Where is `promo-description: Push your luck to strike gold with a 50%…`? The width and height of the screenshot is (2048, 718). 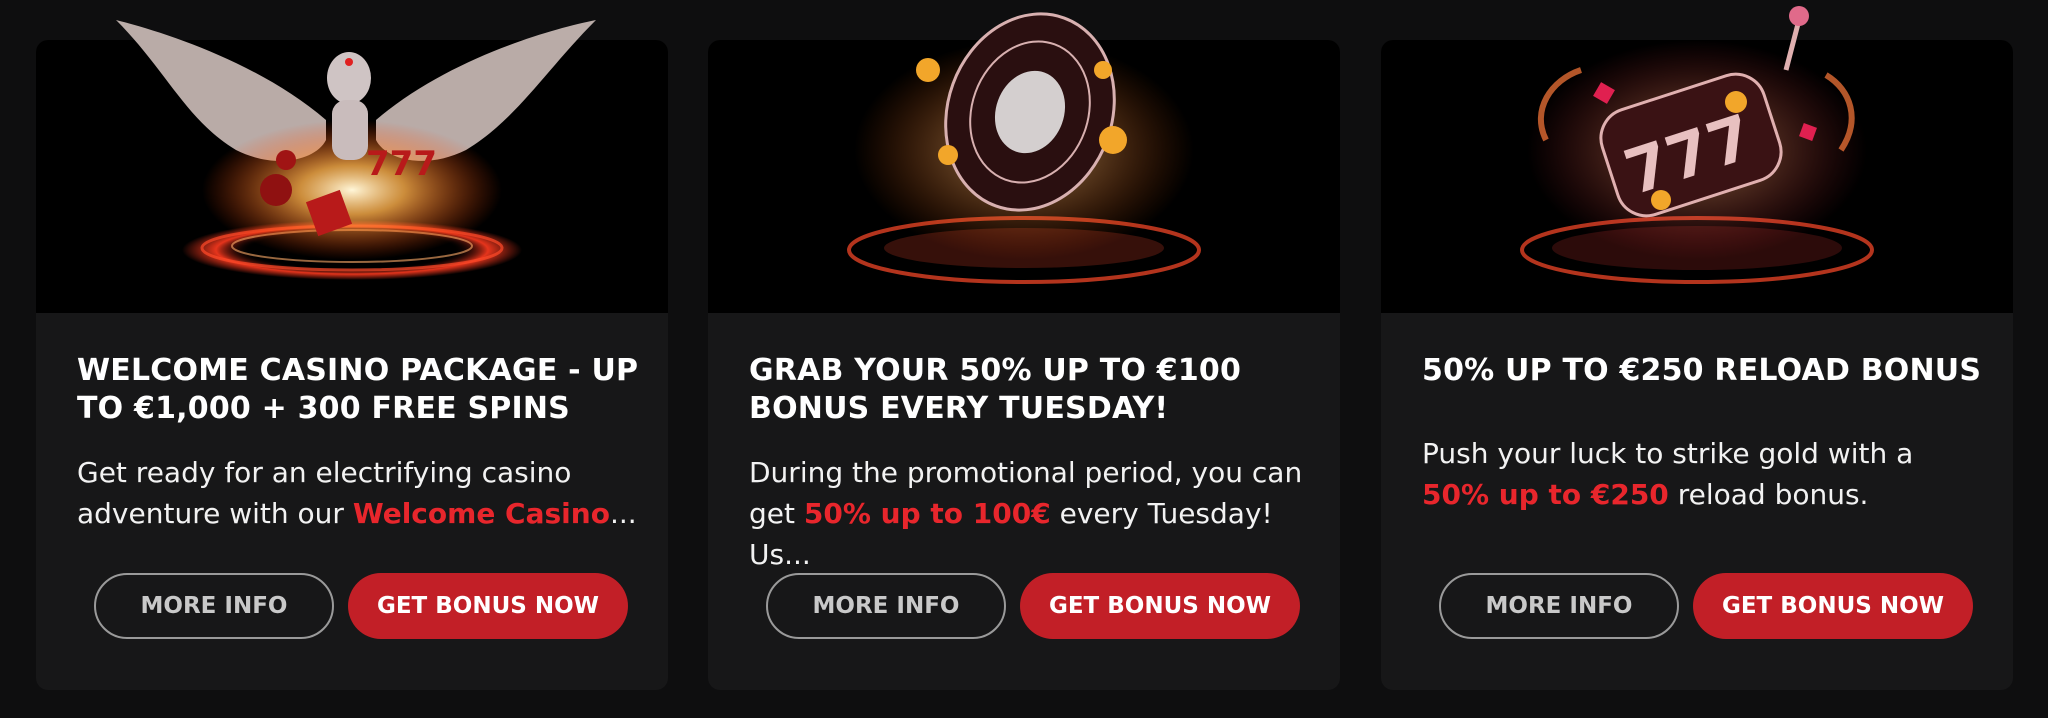
promo-description: Push your luck to strike gold with a 50%… is located at coordinates (1702, 474).